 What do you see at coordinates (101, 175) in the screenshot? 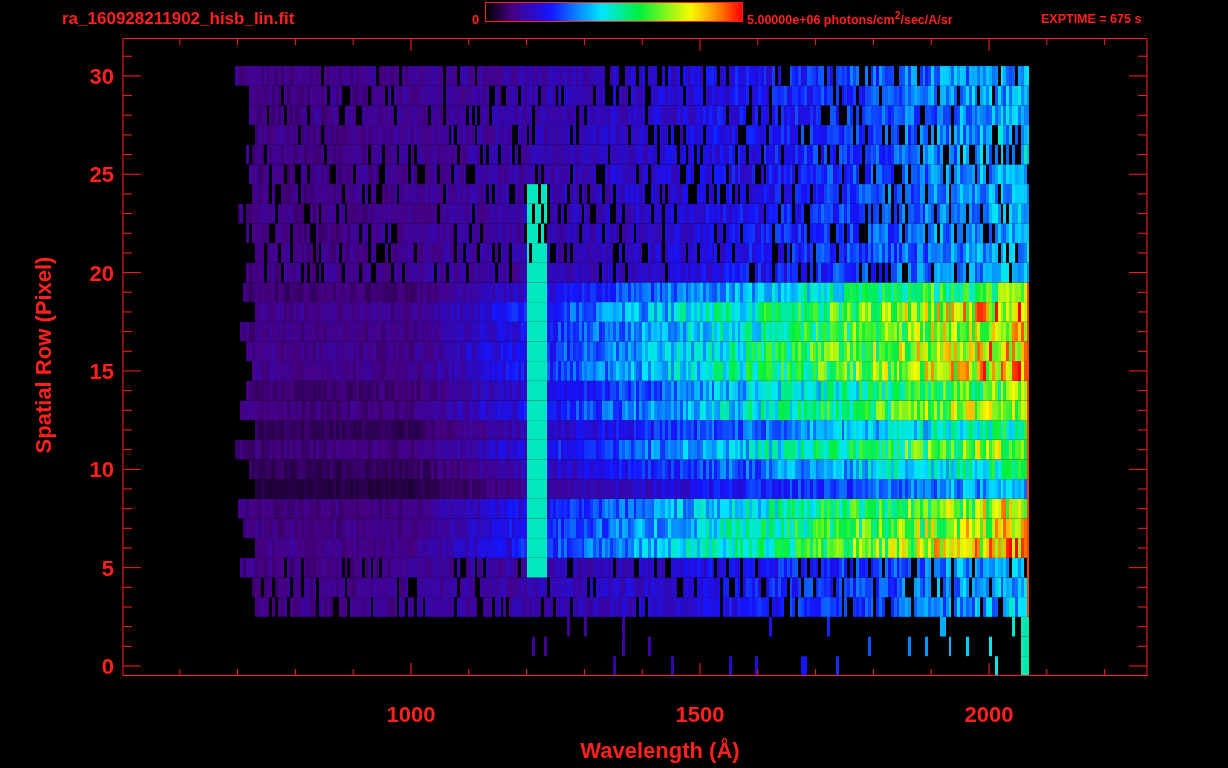
I see `y-tick-label: 25` at bounding box center [101, 175].